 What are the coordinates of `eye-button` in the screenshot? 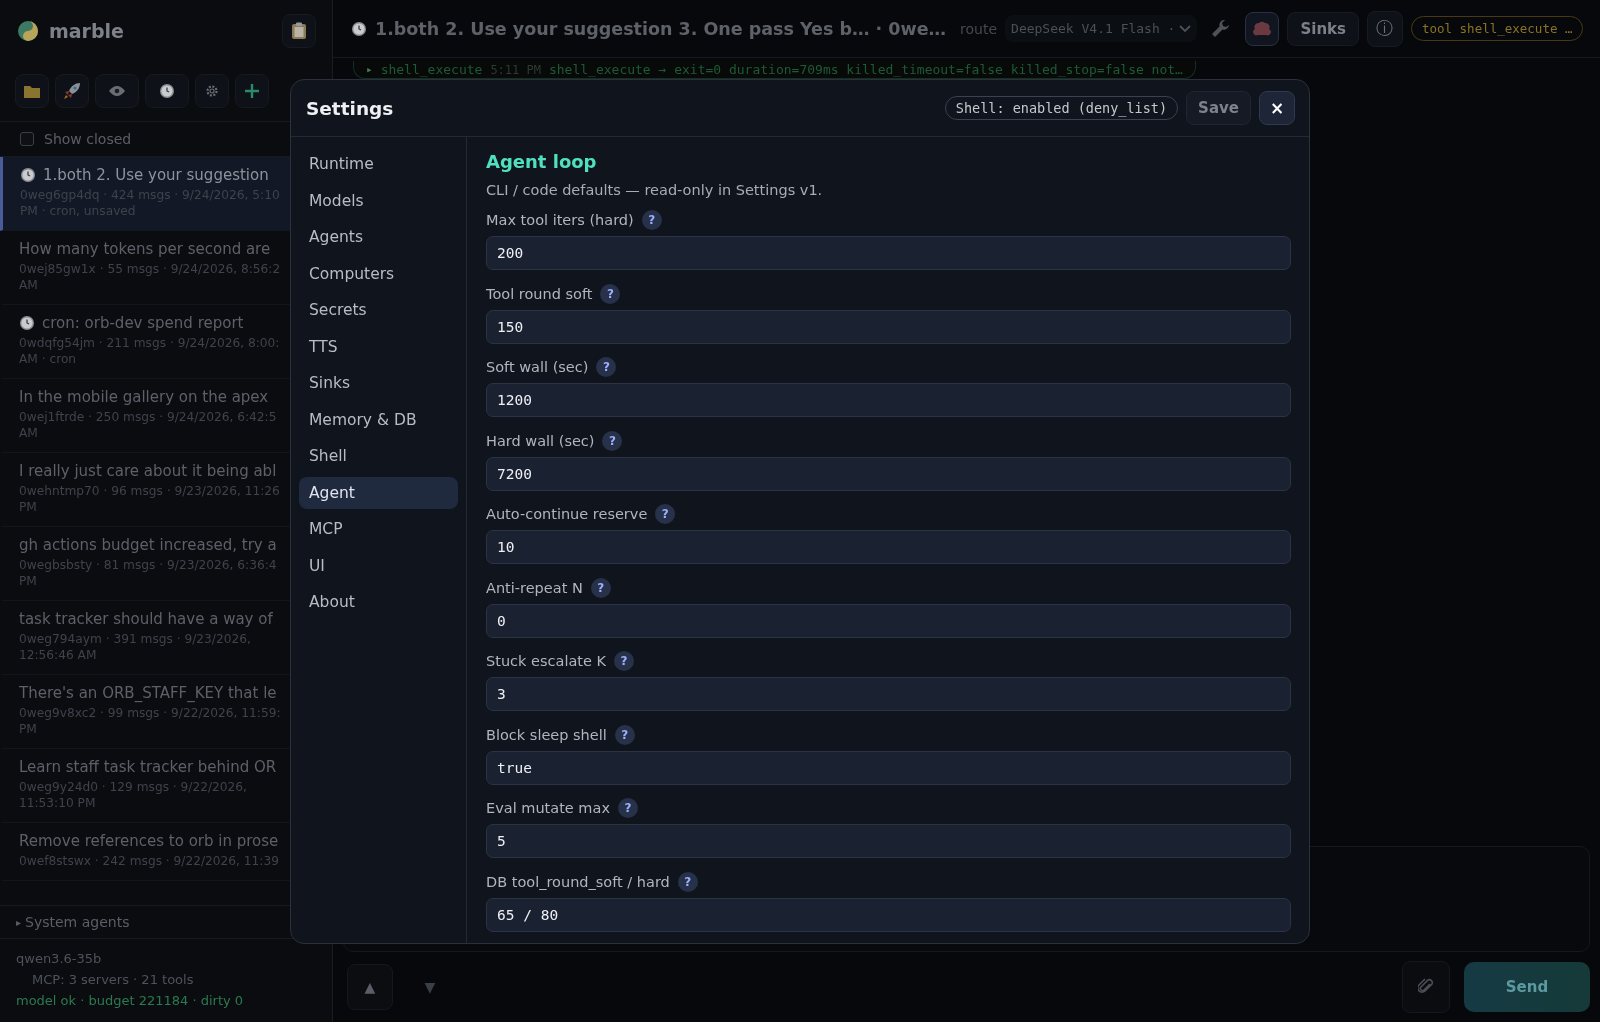 It's located at (117, 91).